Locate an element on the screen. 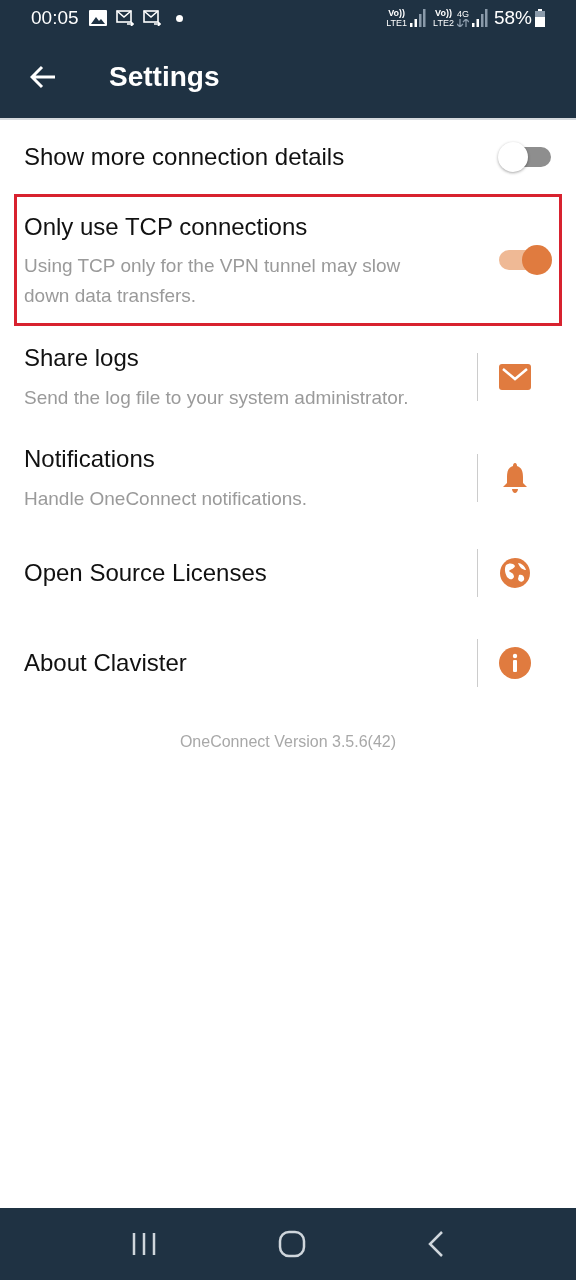  screen-title: Settings is located at coordinates (164, 77).